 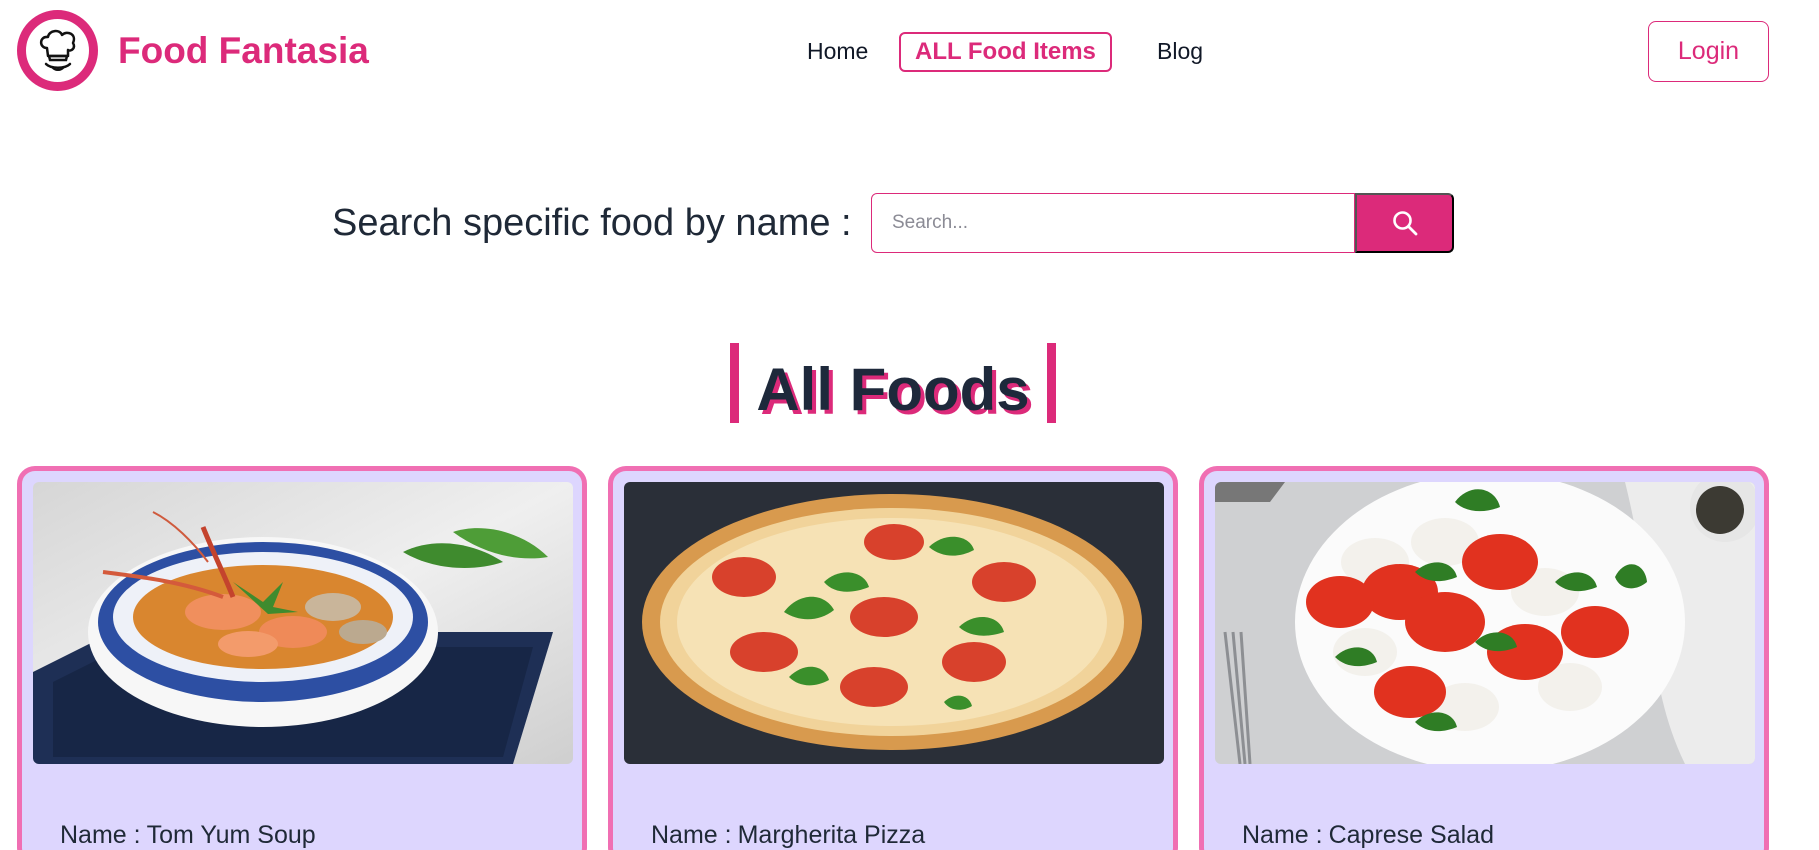 I want to click on food-card: Name : Margherita Pizza, so click(x=893, y=658).